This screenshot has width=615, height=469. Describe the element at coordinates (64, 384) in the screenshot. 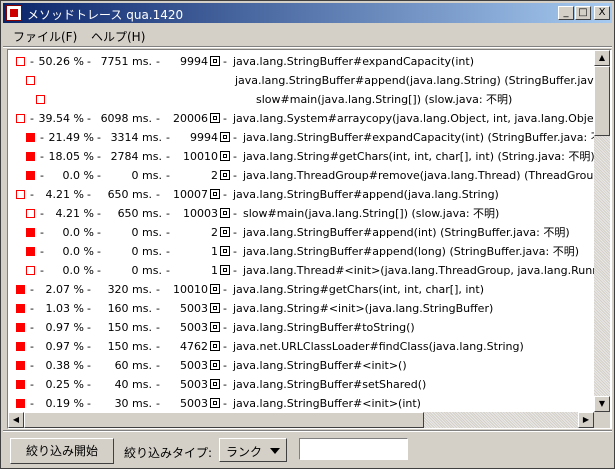

I see `row-percent: 0.25 %` at that location.